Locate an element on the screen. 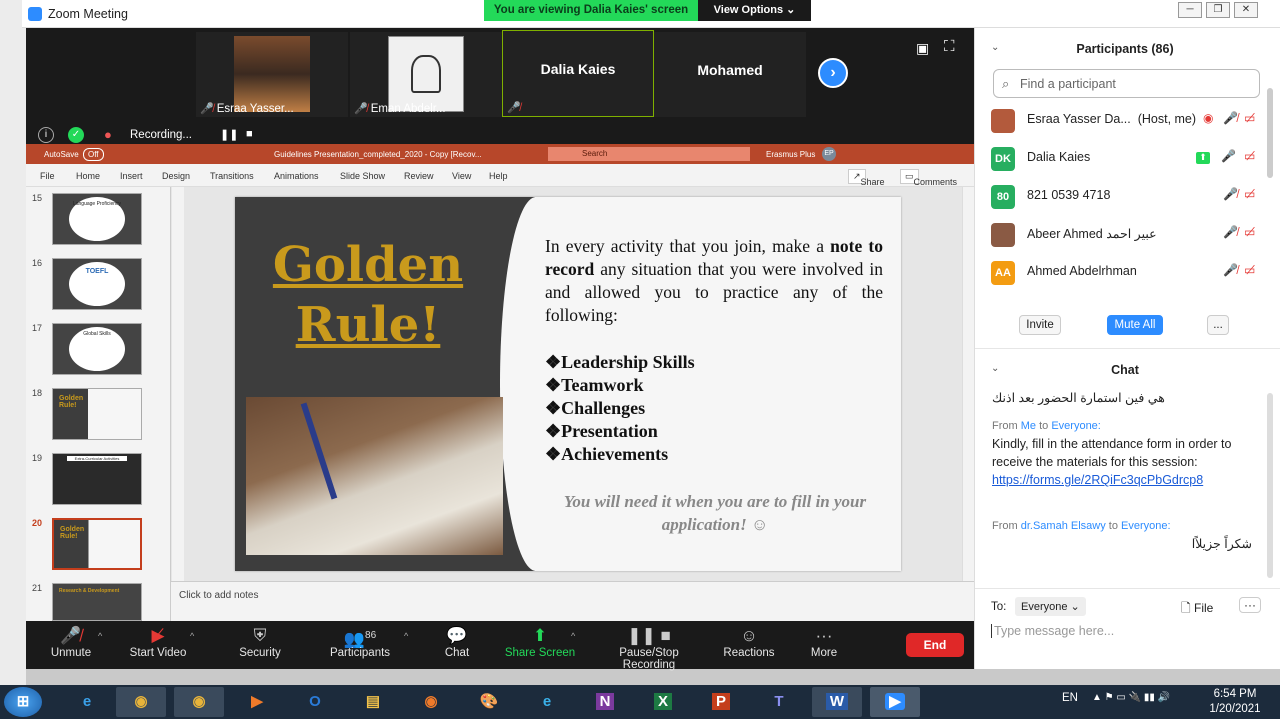 This screenshot has height=719, width=1280. end-meeting-button: End is located at coordinates (935, 645).